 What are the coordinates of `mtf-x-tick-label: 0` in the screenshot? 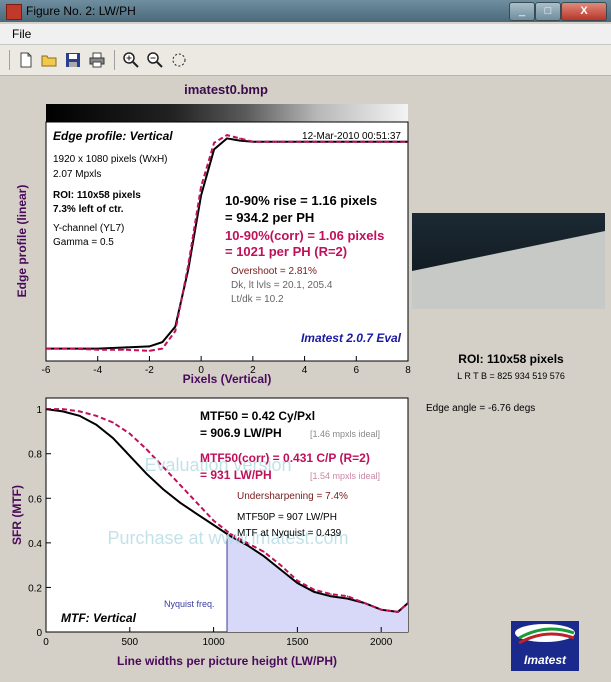 It's located at (46, 642).